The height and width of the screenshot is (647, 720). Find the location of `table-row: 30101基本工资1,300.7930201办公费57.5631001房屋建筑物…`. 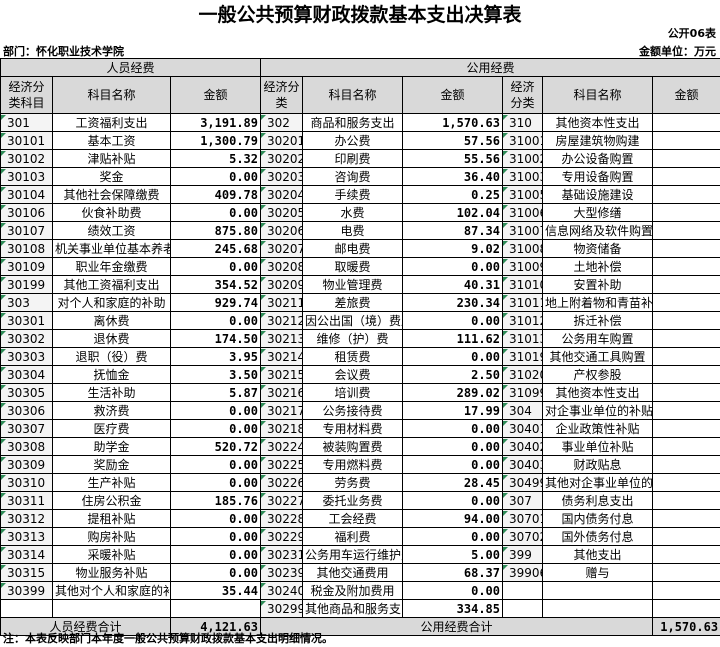

table-row: 30101基本工资1,300.7930201办公费57.5631001房屋建筑物… is located at coordinates (360, 140).